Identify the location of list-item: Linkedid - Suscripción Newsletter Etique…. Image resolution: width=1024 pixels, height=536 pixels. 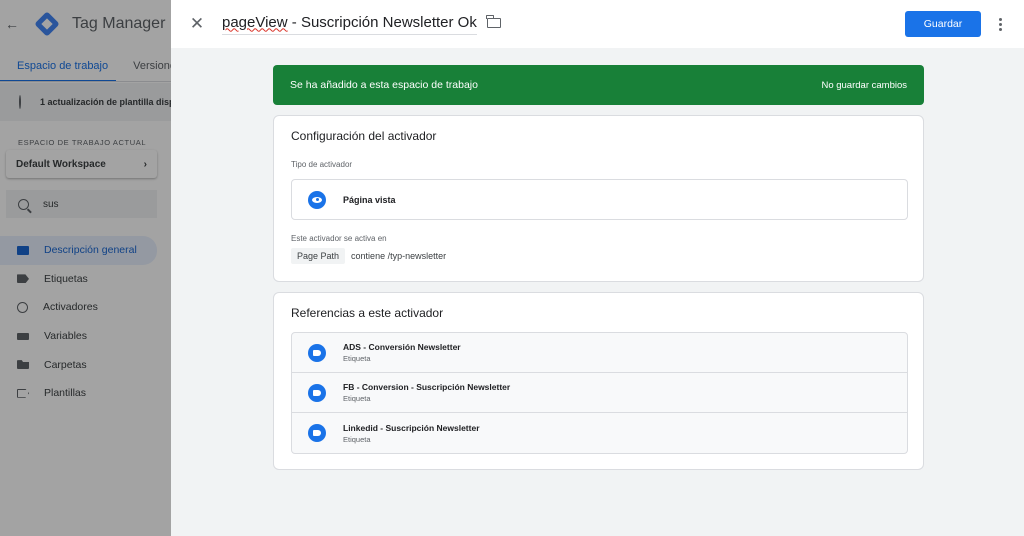
(599, 433).